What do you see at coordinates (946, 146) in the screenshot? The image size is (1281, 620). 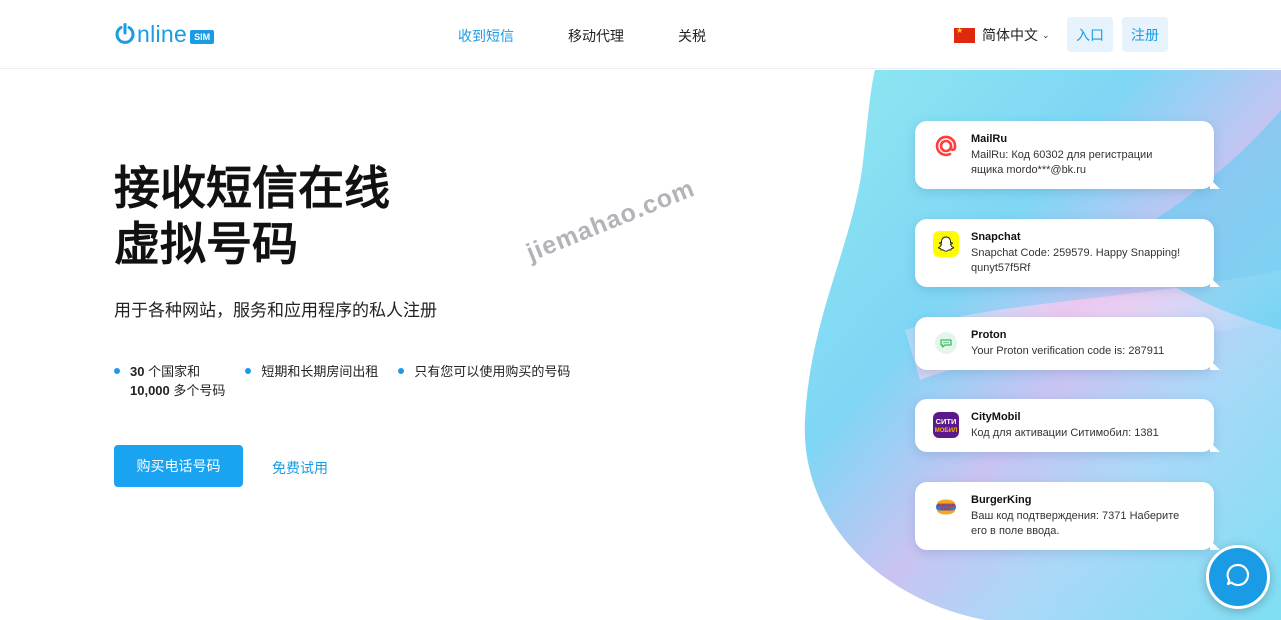 I see `mailru-icon` at bounding box center [946, 146].